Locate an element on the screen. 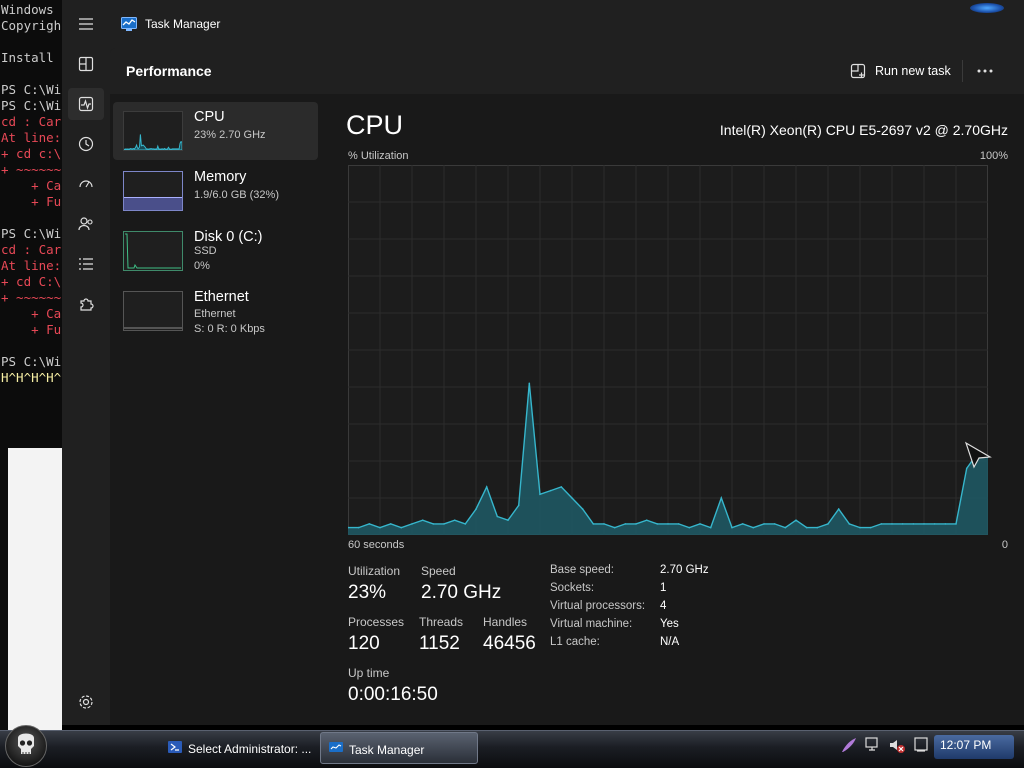 The image size is (1024, 768). nav-app-history is located at coordinates (86, 144).